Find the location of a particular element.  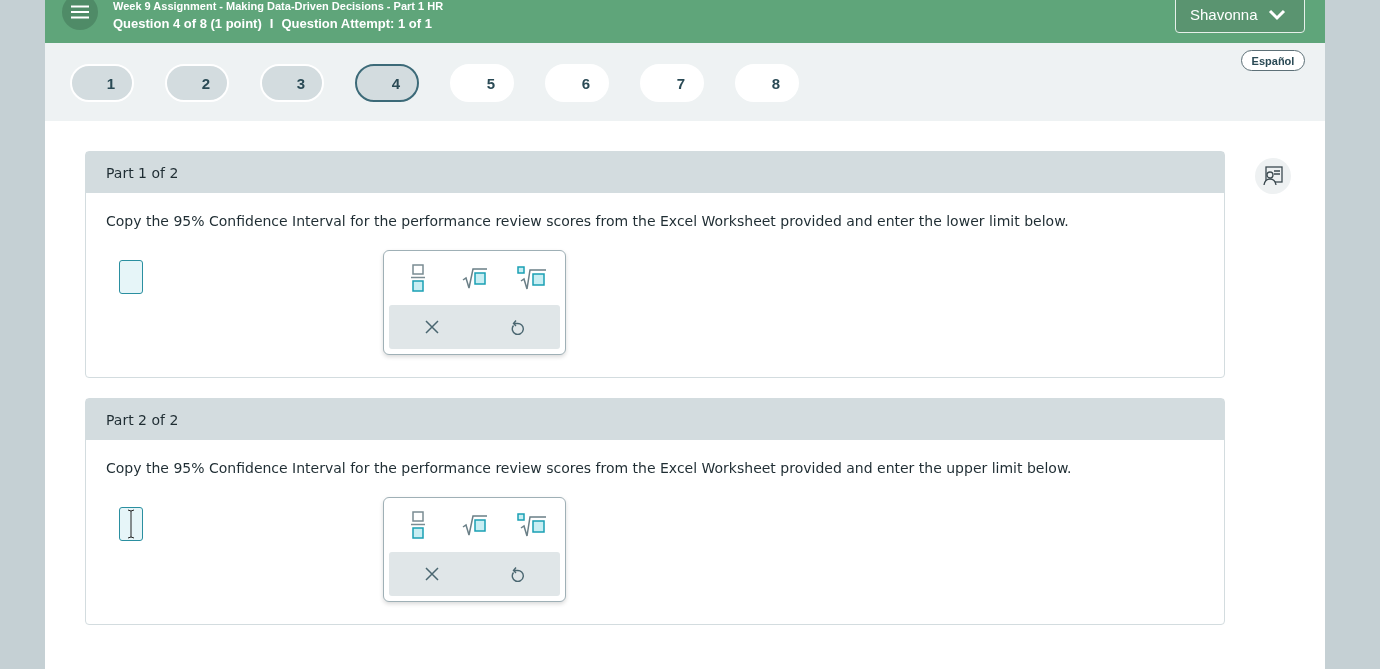

text-cursor-icon is located at coordinates (131, 524).